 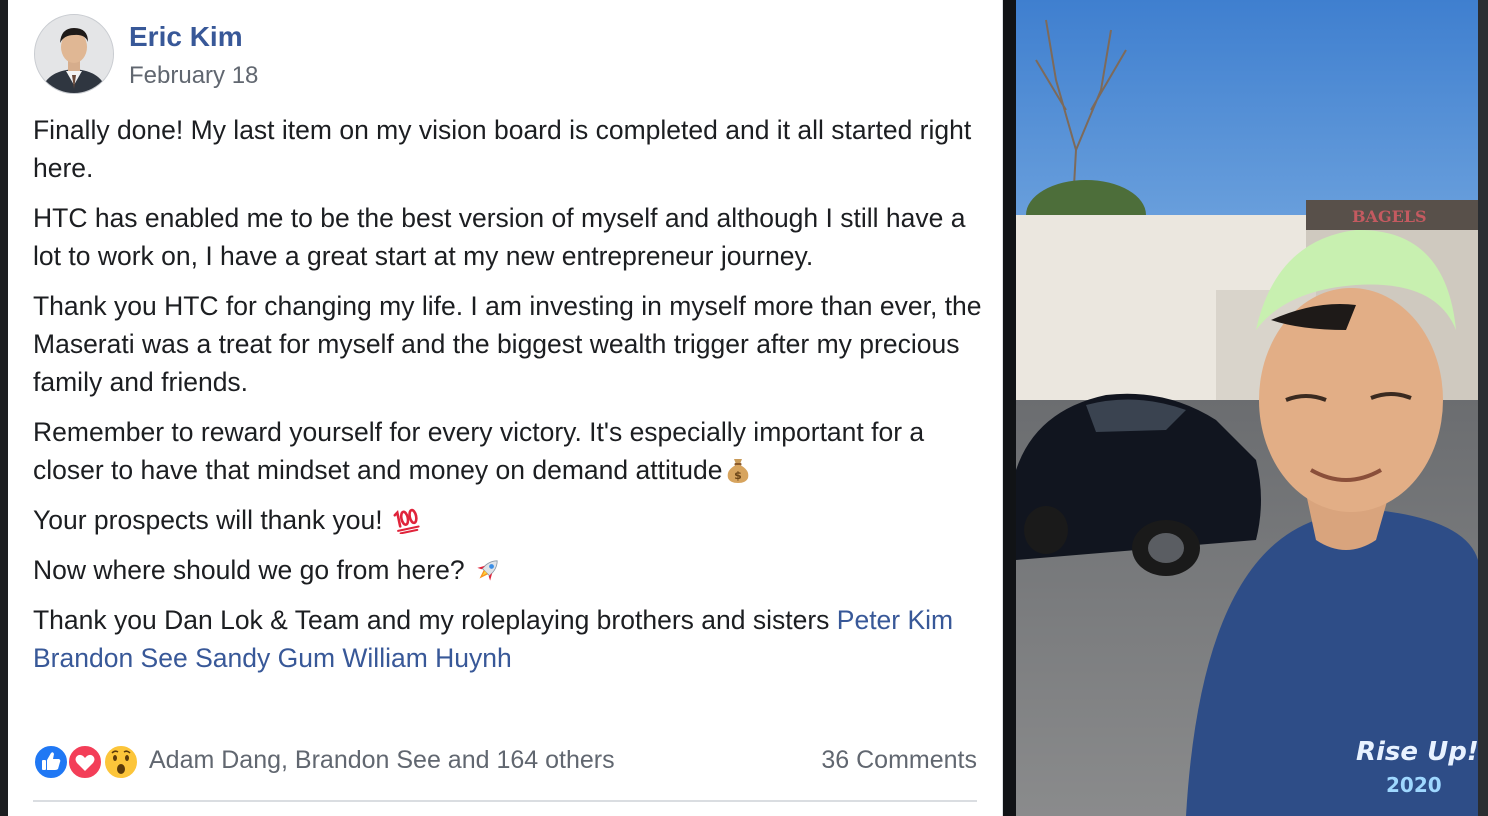 What do you see at coordinates (1009, 408) in the screenshot?
I see `photo-gap` at bounding box center [1009, 408].